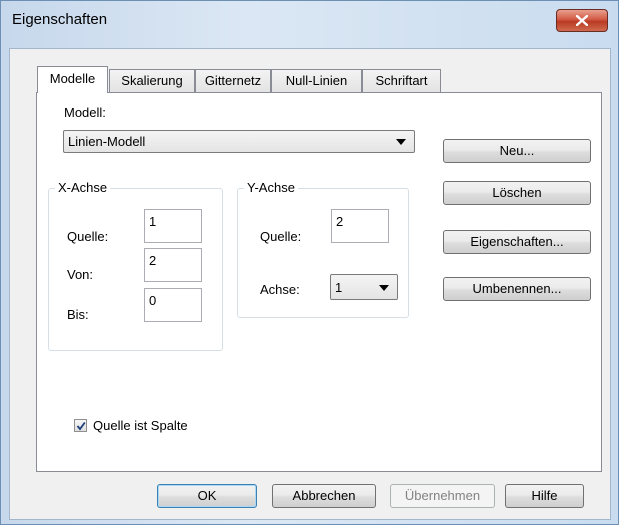  What do you see at coordinates (173, 305) in the screenshot?
I see `x-to-field: 0` at bounding box center [173, 305].